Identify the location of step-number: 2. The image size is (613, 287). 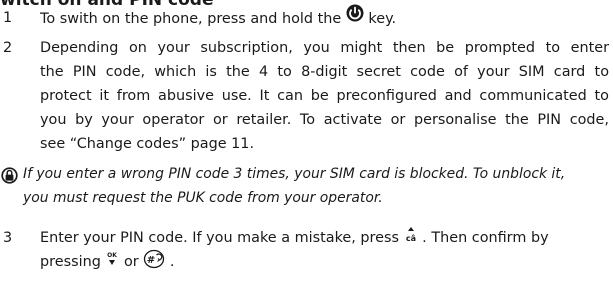
(8, 48).